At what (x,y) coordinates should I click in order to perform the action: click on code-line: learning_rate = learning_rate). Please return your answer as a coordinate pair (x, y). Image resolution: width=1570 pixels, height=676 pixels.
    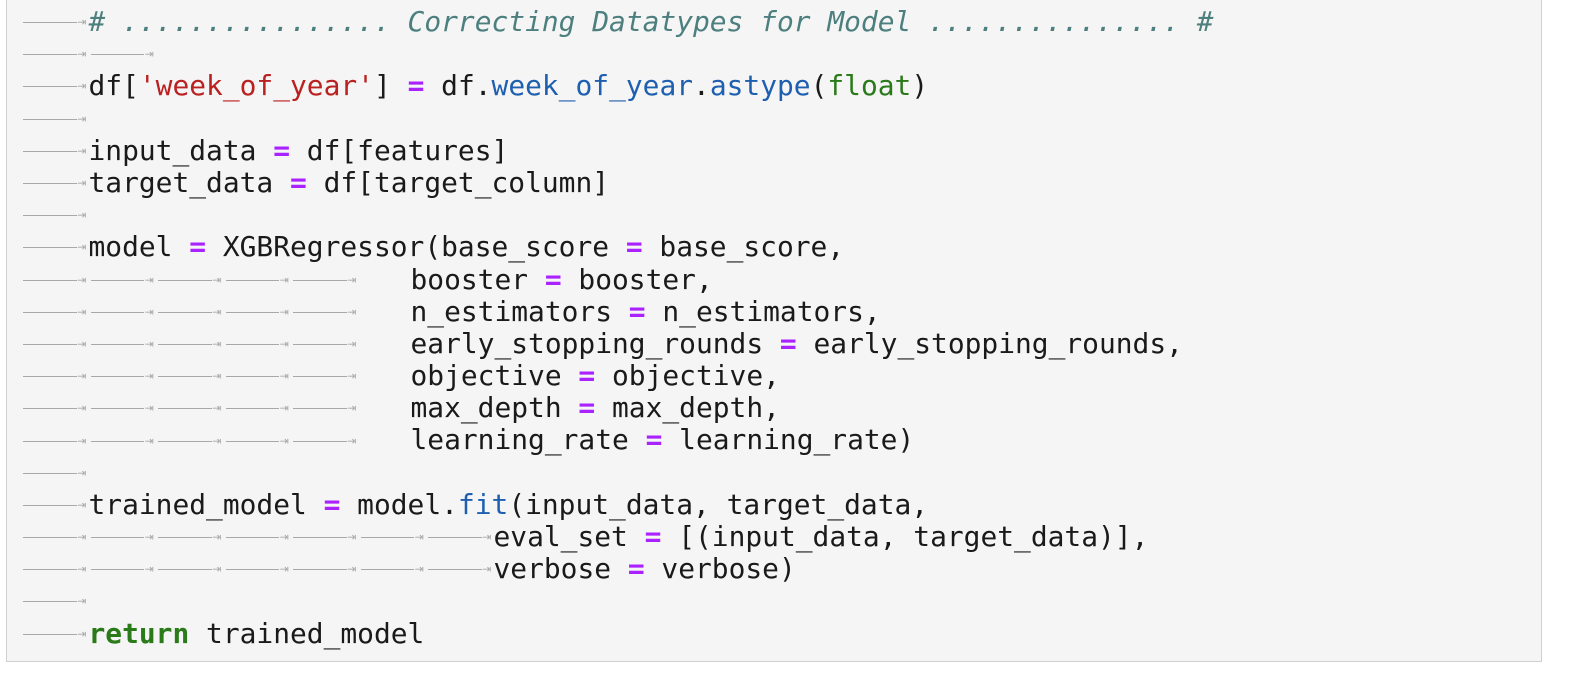
    Looking at the image, I should click on (617, 440).